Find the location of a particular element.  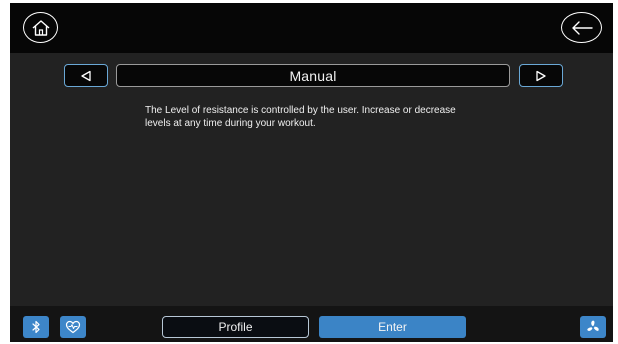

heart-rate-icon is located at coordinates (73, 327).